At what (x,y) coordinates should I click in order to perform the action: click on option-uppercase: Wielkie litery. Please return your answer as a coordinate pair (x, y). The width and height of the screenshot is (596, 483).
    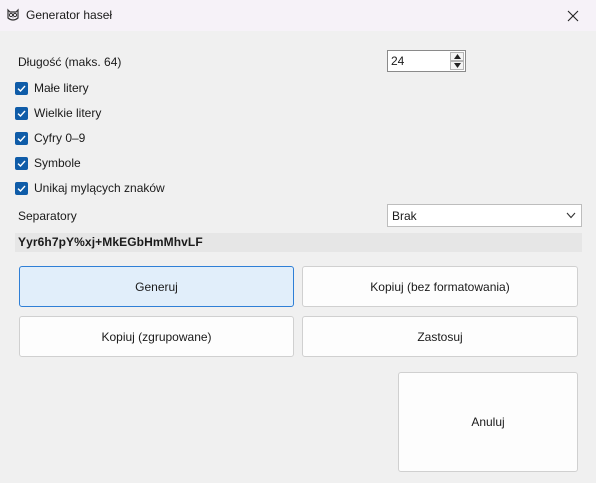
    Looking at the image, I should click on (58, 113).